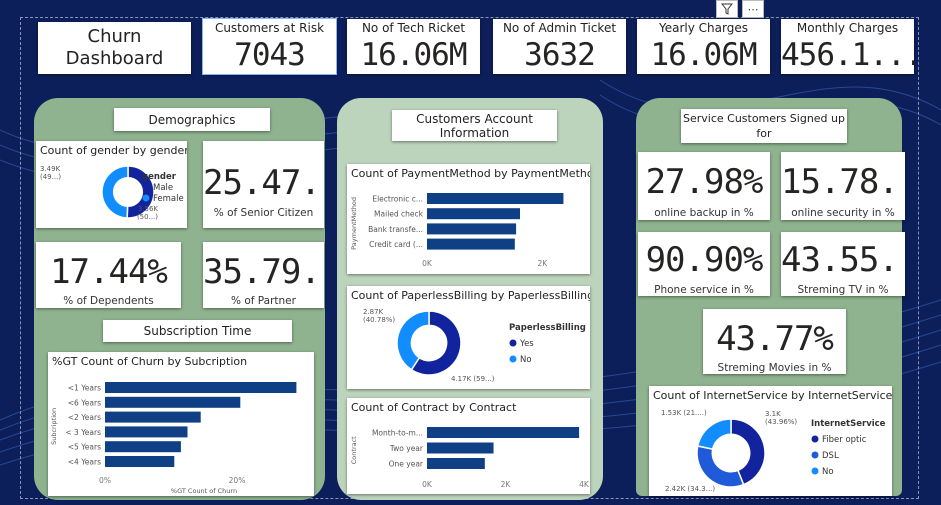 The image size is (941, 505). I want to click on donut-slice-female, so click(115, 192).